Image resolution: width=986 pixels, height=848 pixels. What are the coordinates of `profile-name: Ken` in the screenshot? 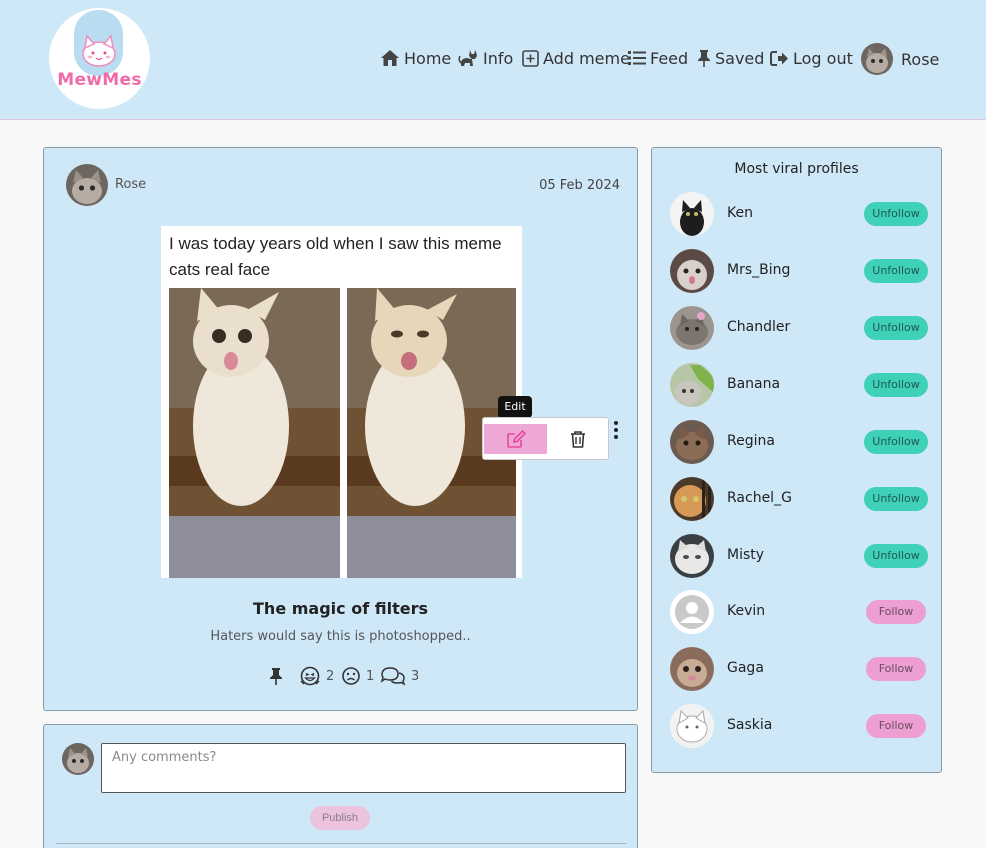 It's located at (740, 213).